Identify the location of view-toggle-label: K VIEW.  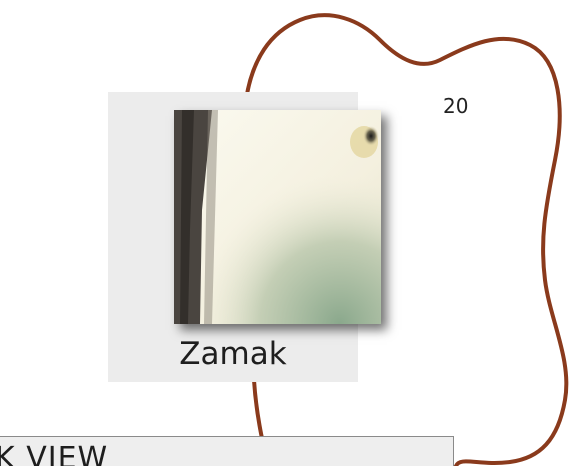
(54, 453).